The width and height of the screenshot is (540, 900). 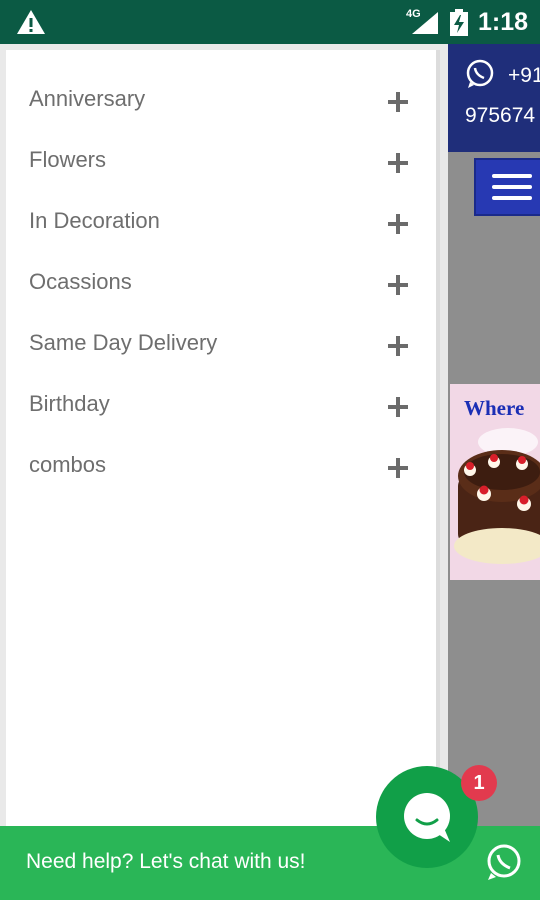 I want to click on clock: 1:18, so click(x=503, y=22).